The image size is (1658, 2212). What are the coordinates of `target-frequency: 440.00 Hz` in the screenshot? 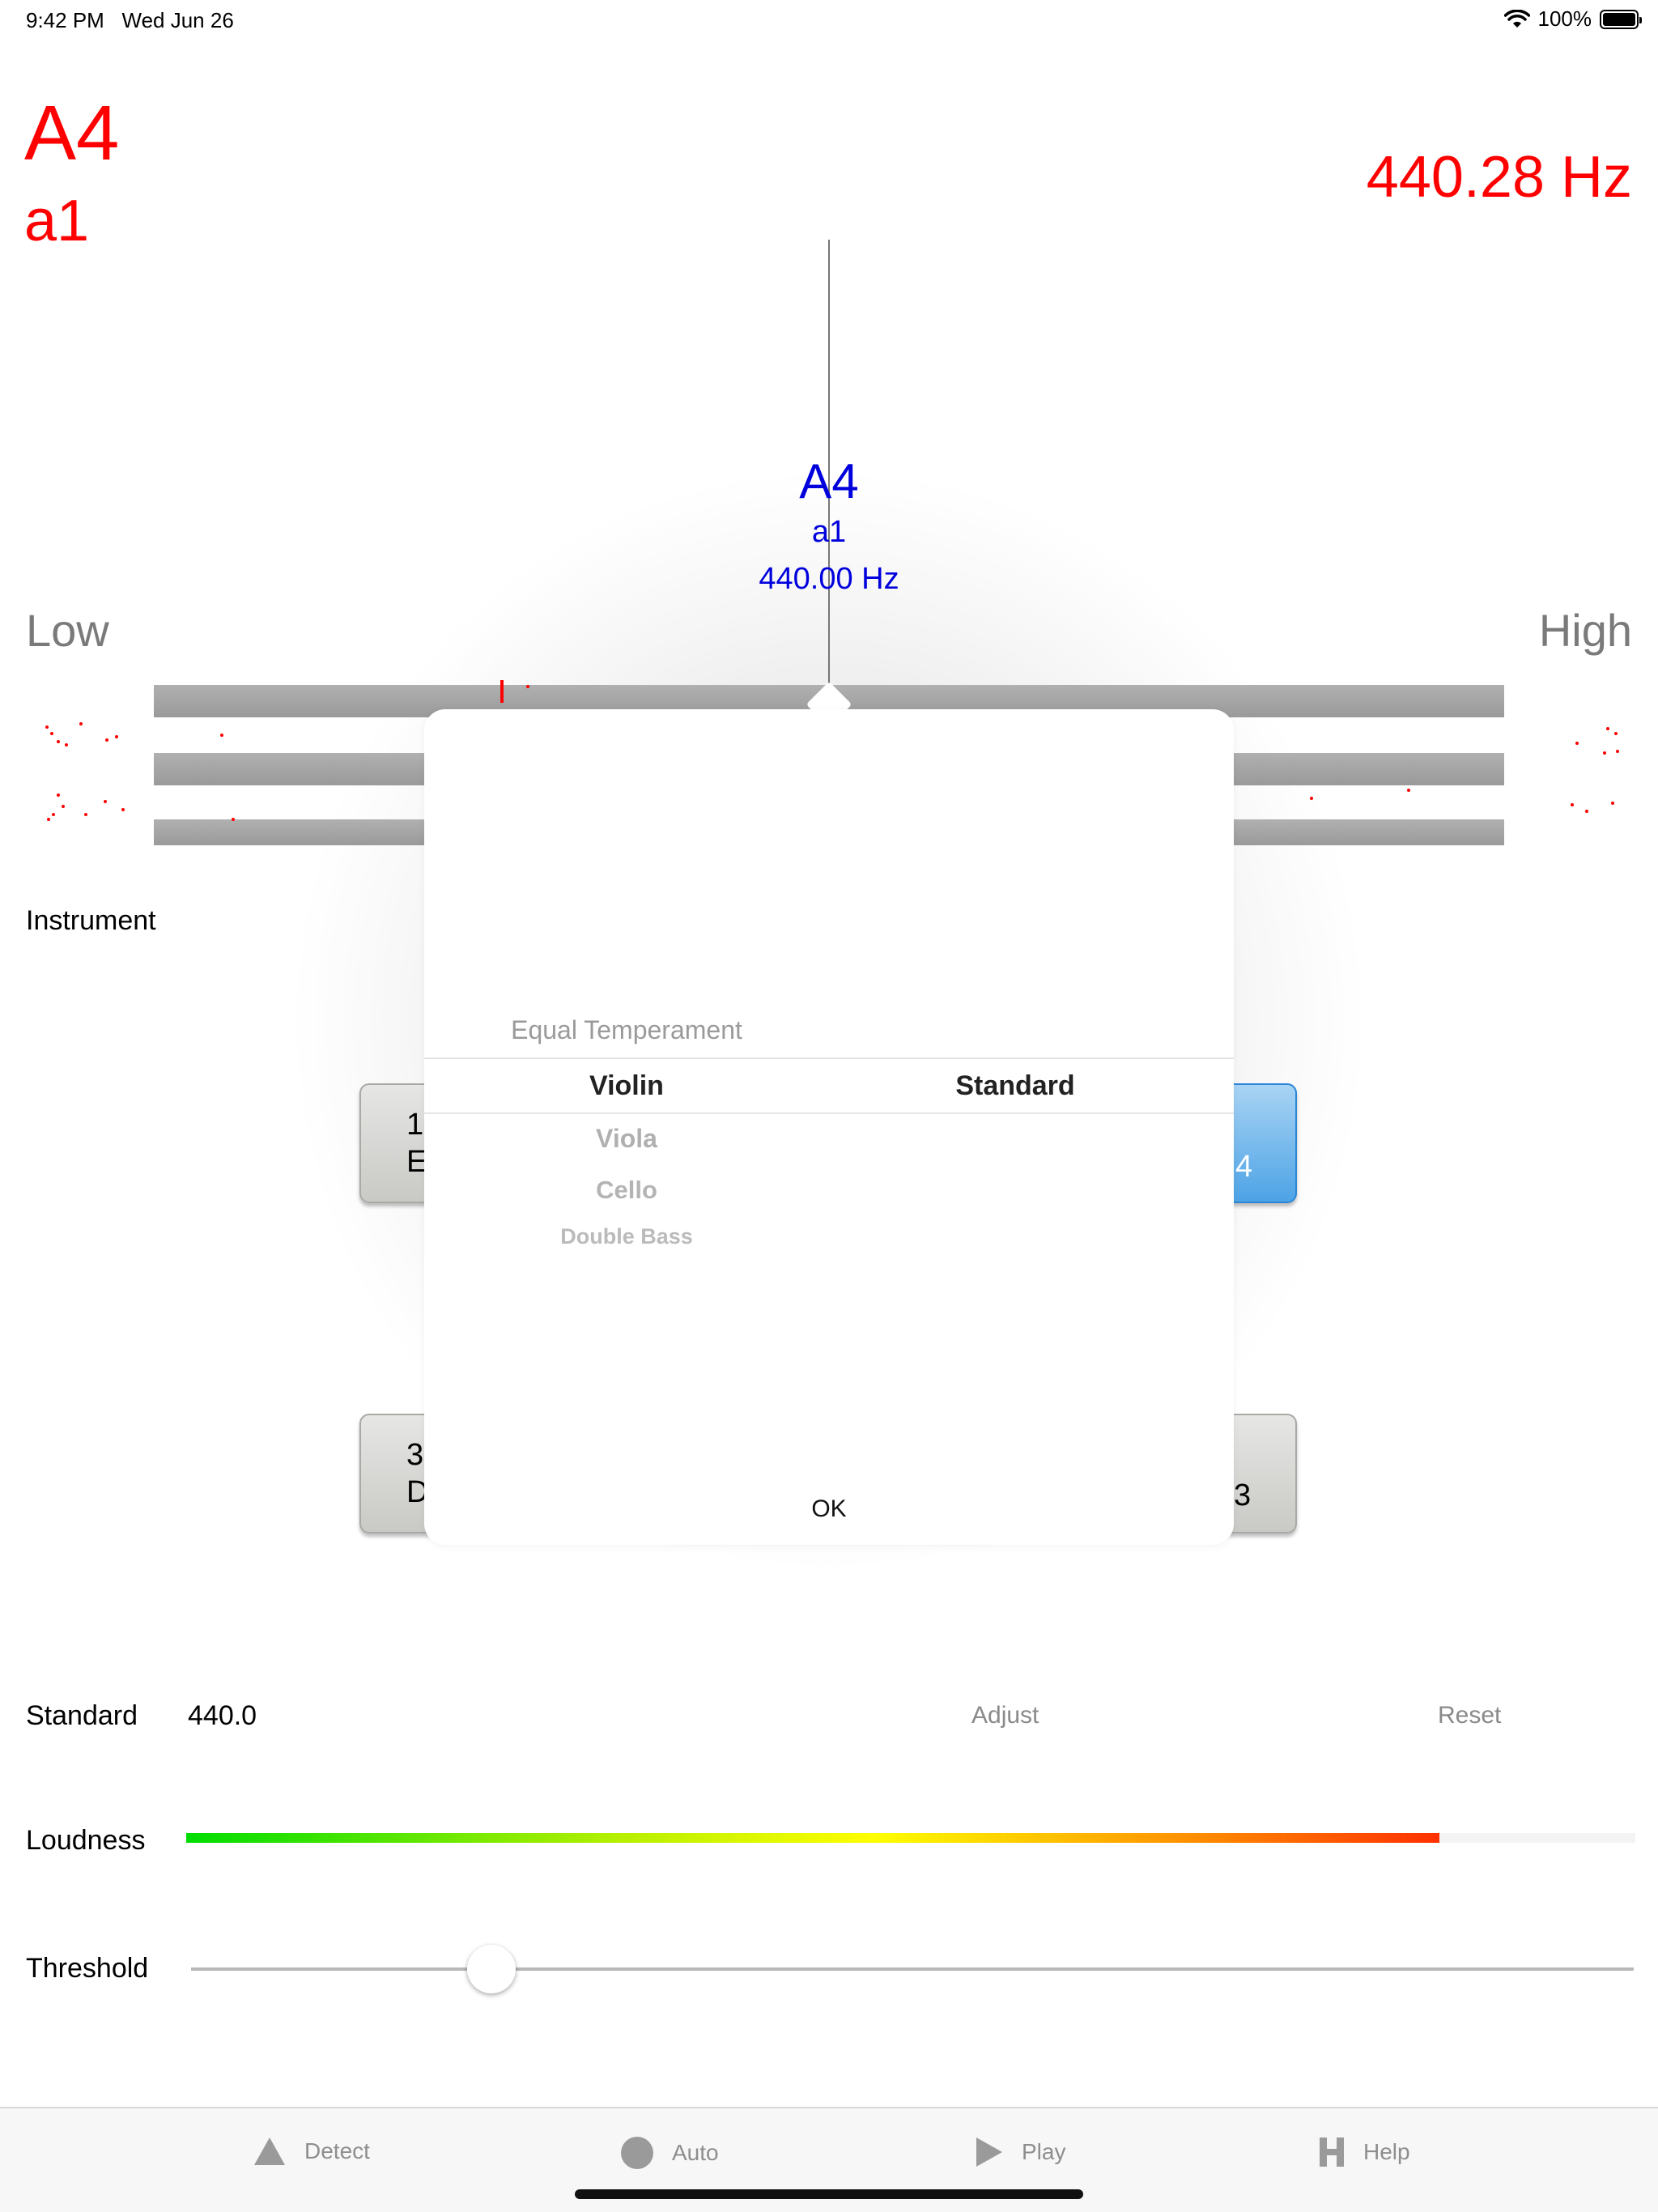 It's located at (829, 579).